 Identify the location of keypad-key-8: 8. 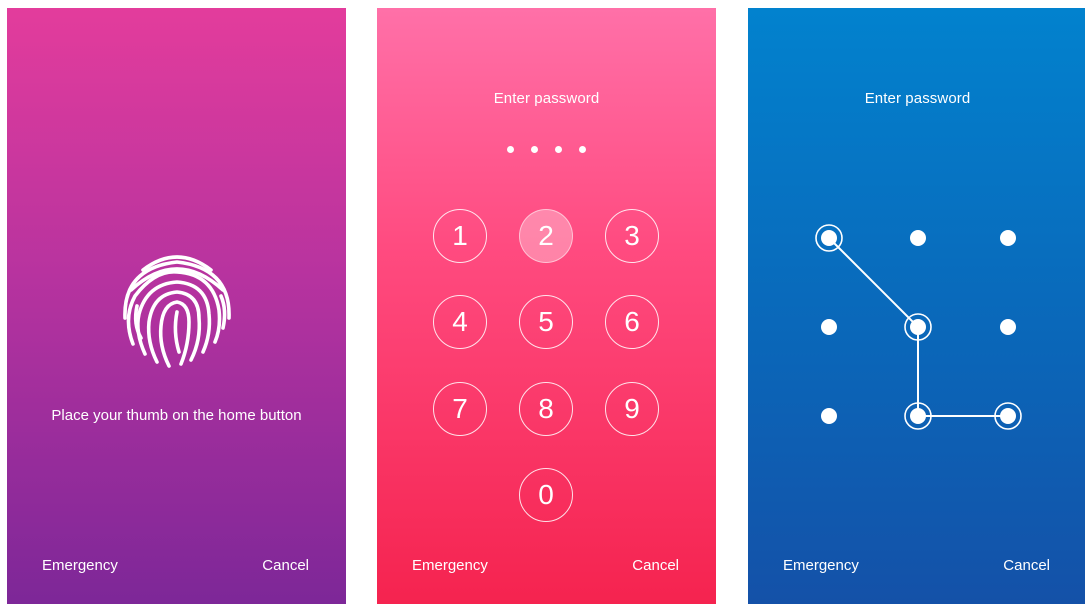
(546, 409).